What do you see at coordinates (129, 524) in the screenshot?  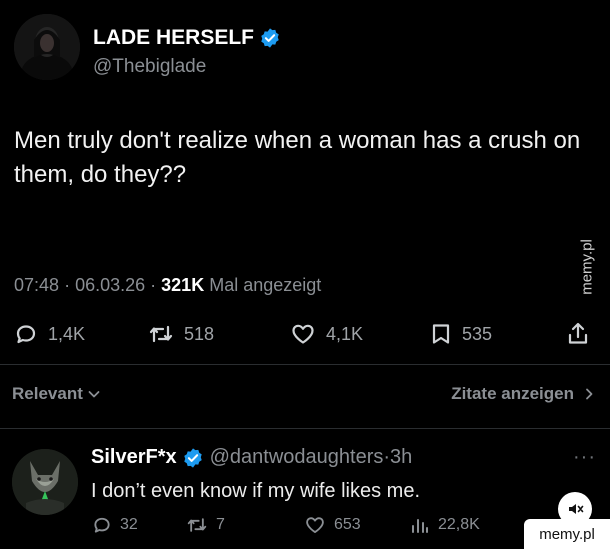 I see `reply-reply-count: 32` at bounding box center [129, 524].